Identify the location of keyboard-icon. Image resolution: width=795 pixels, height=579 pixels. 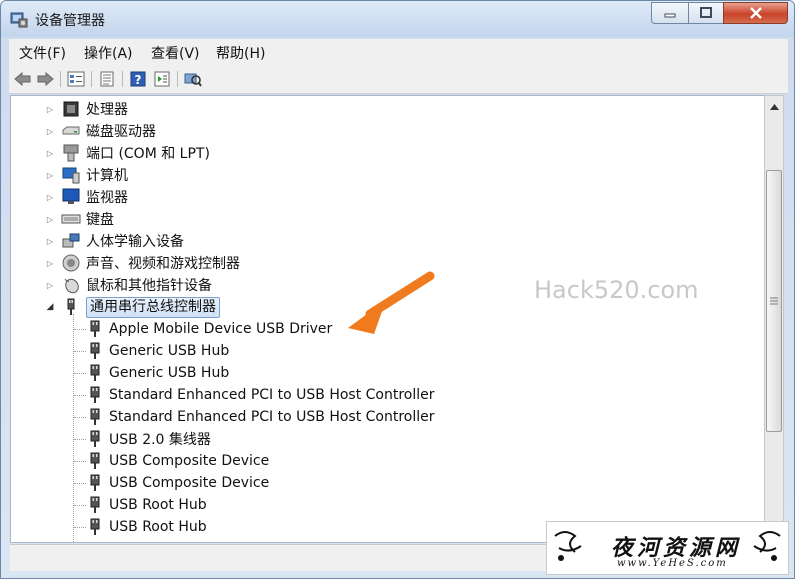
(71, 219).